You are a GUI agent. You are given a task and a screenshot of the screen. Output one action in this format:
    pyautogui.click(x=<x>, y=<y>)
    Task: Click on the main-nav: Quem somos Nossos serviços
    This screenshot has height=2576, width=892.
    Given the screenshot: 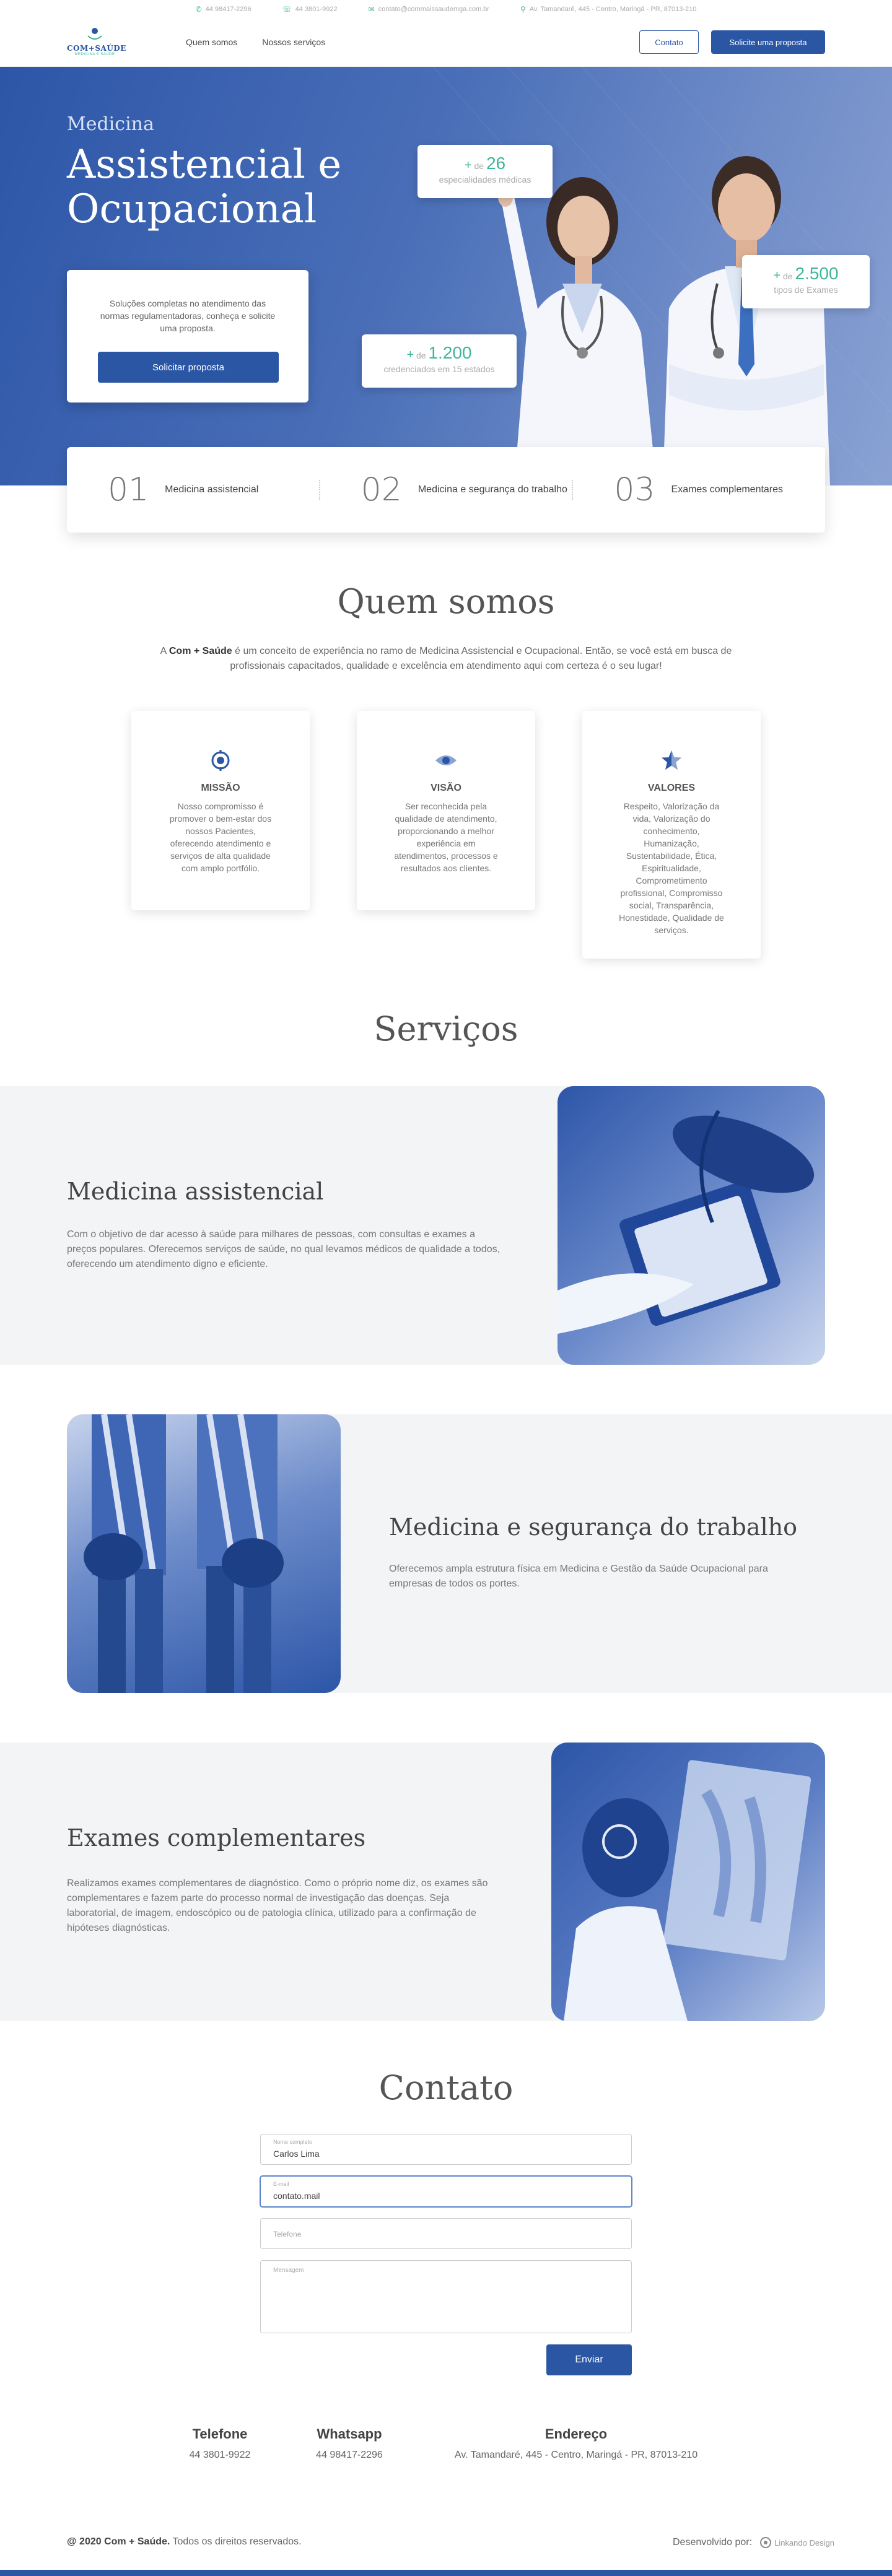 What is the action you would take?
    pyautogui.click(x=256, y=42)
    